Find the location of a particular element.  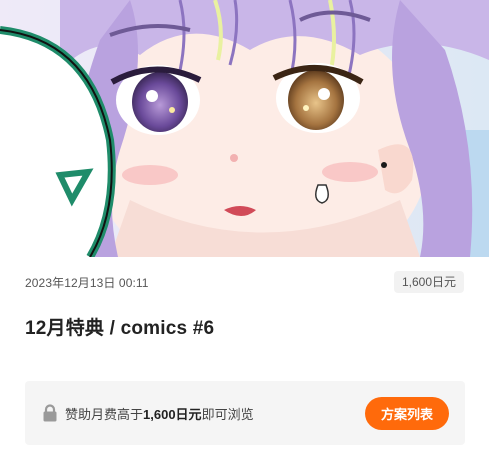

post-date: 2023年12月13日 00:11 is located at coordinates (87, 282).